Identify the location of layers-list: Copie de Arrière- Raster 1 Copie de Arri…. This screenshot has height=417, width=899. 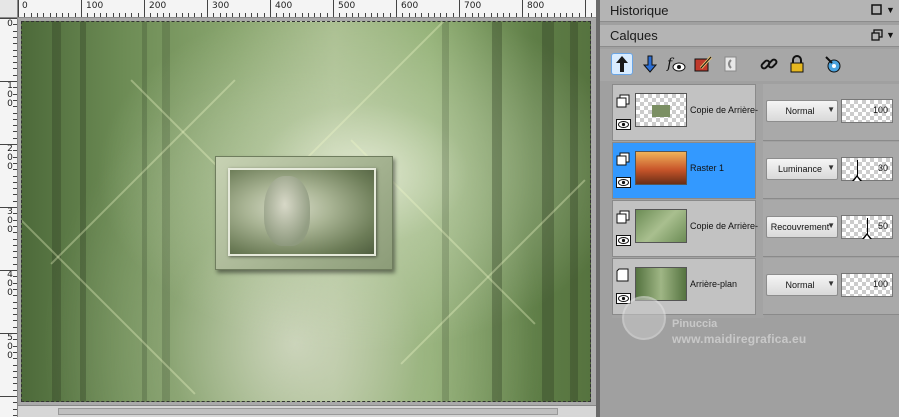
(694, 236).